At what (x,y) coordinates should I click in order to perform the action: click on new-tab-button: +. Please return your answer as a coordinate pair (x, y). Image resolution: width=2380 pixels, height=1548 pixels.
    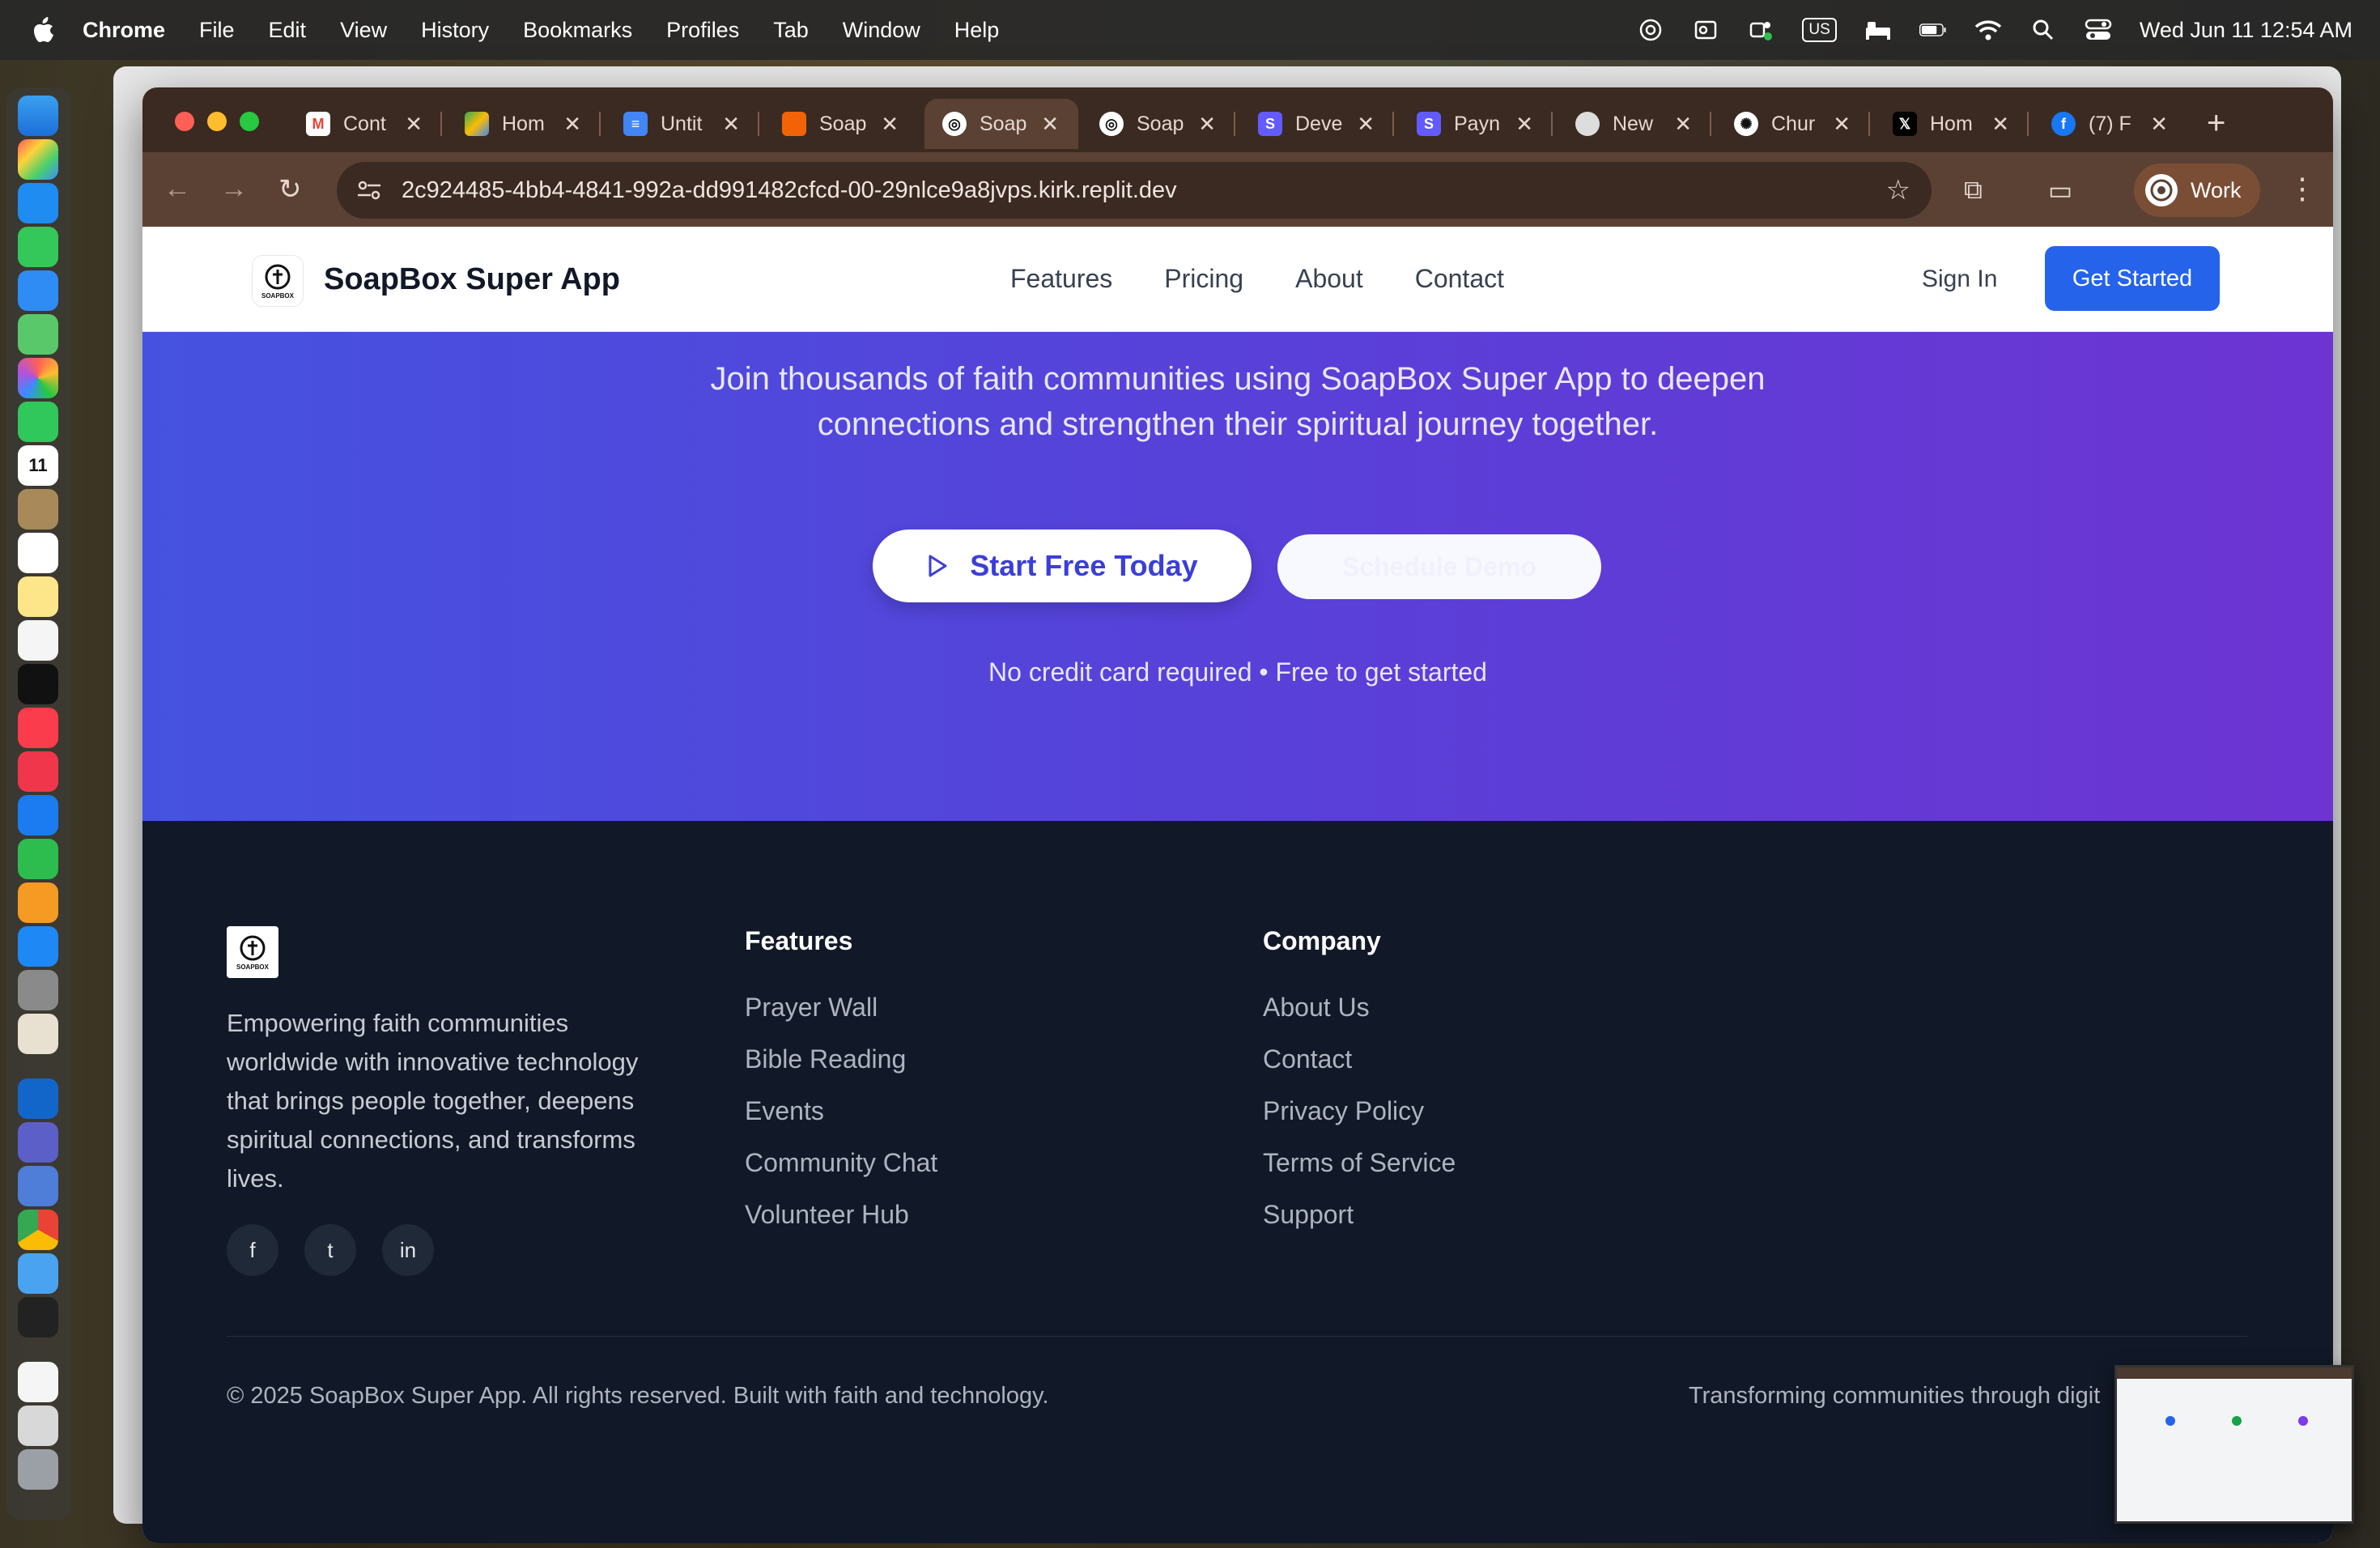
    Looking at the image, I should click on (2216, 124).